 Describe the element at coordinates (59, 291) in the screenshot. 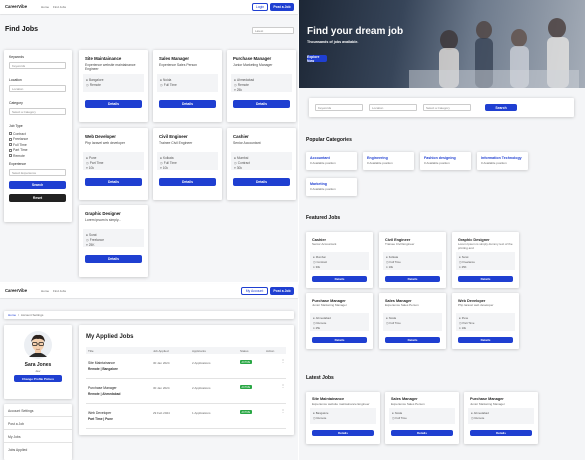

I see `account-nav-find-jobs: Find Jobs` at that location.